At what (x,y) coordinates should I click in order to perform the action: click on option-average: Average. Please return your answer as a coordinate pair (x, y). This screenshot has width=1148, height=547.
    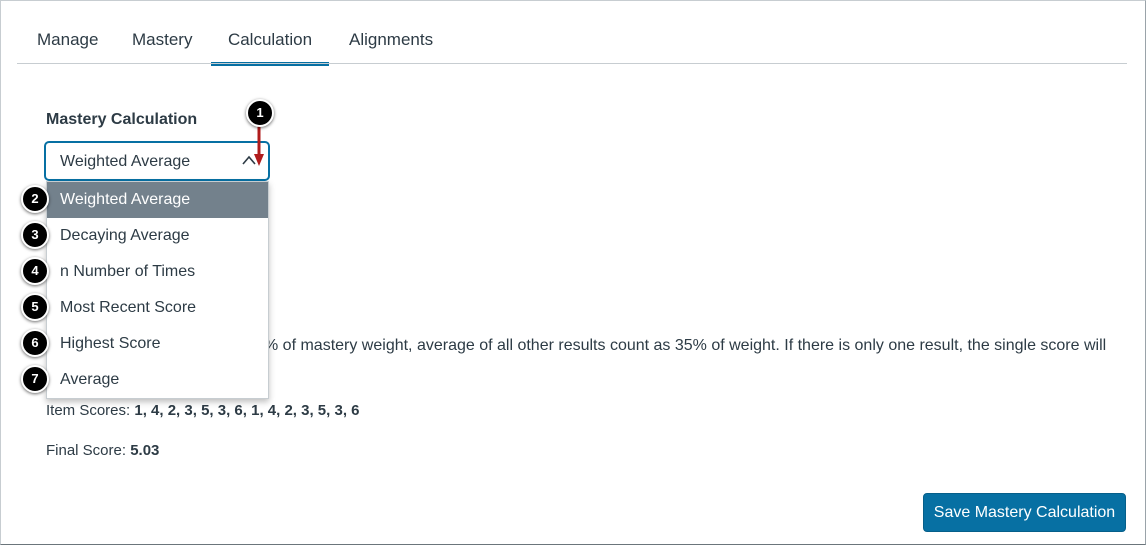
    Looking at the image, I should click on (157, 380).